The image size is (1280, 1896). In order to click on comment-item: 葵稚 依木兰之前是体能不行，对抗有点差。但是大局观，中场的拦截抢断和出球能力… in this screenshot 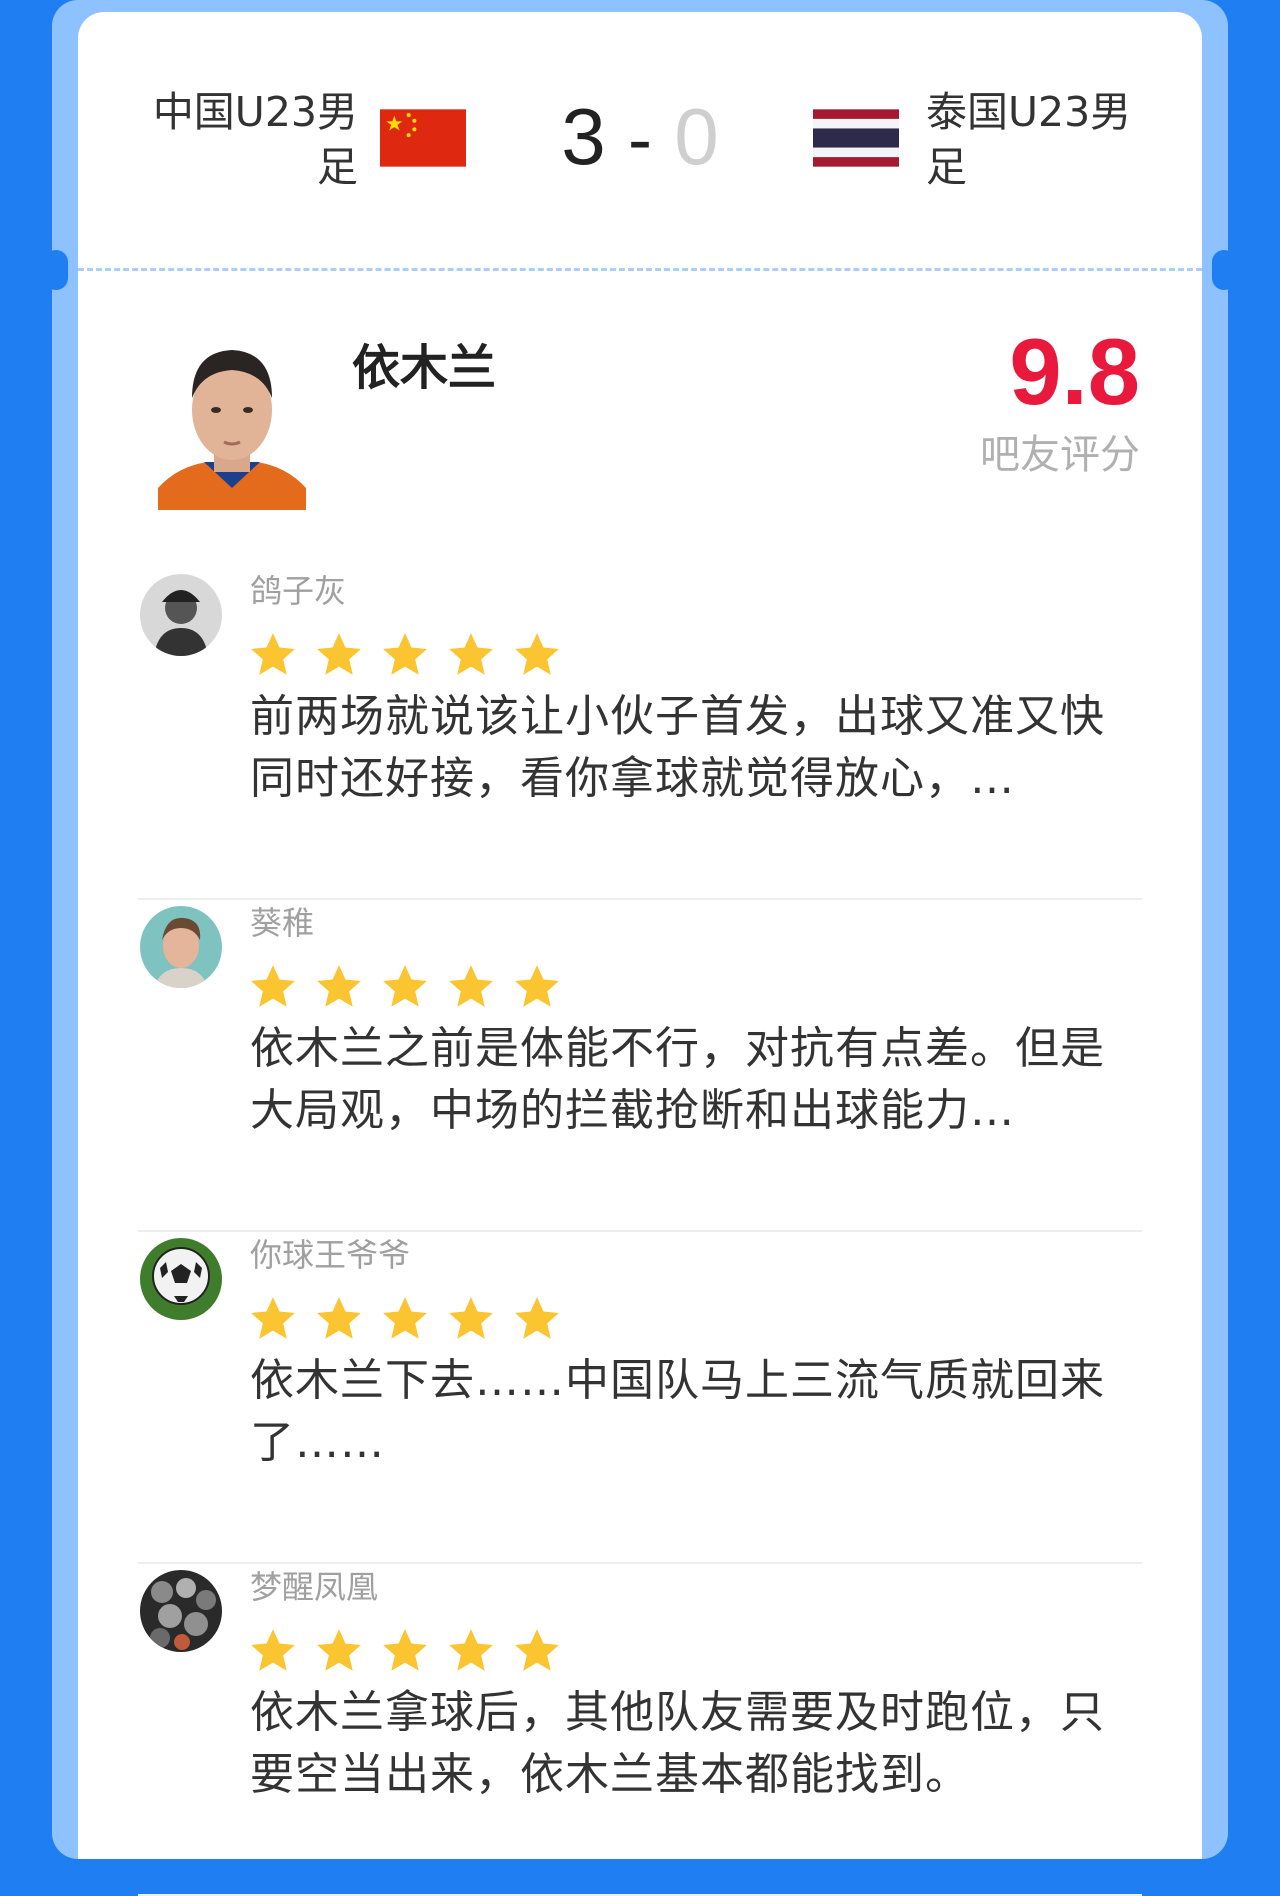, I will do `click(640, 1066)`.